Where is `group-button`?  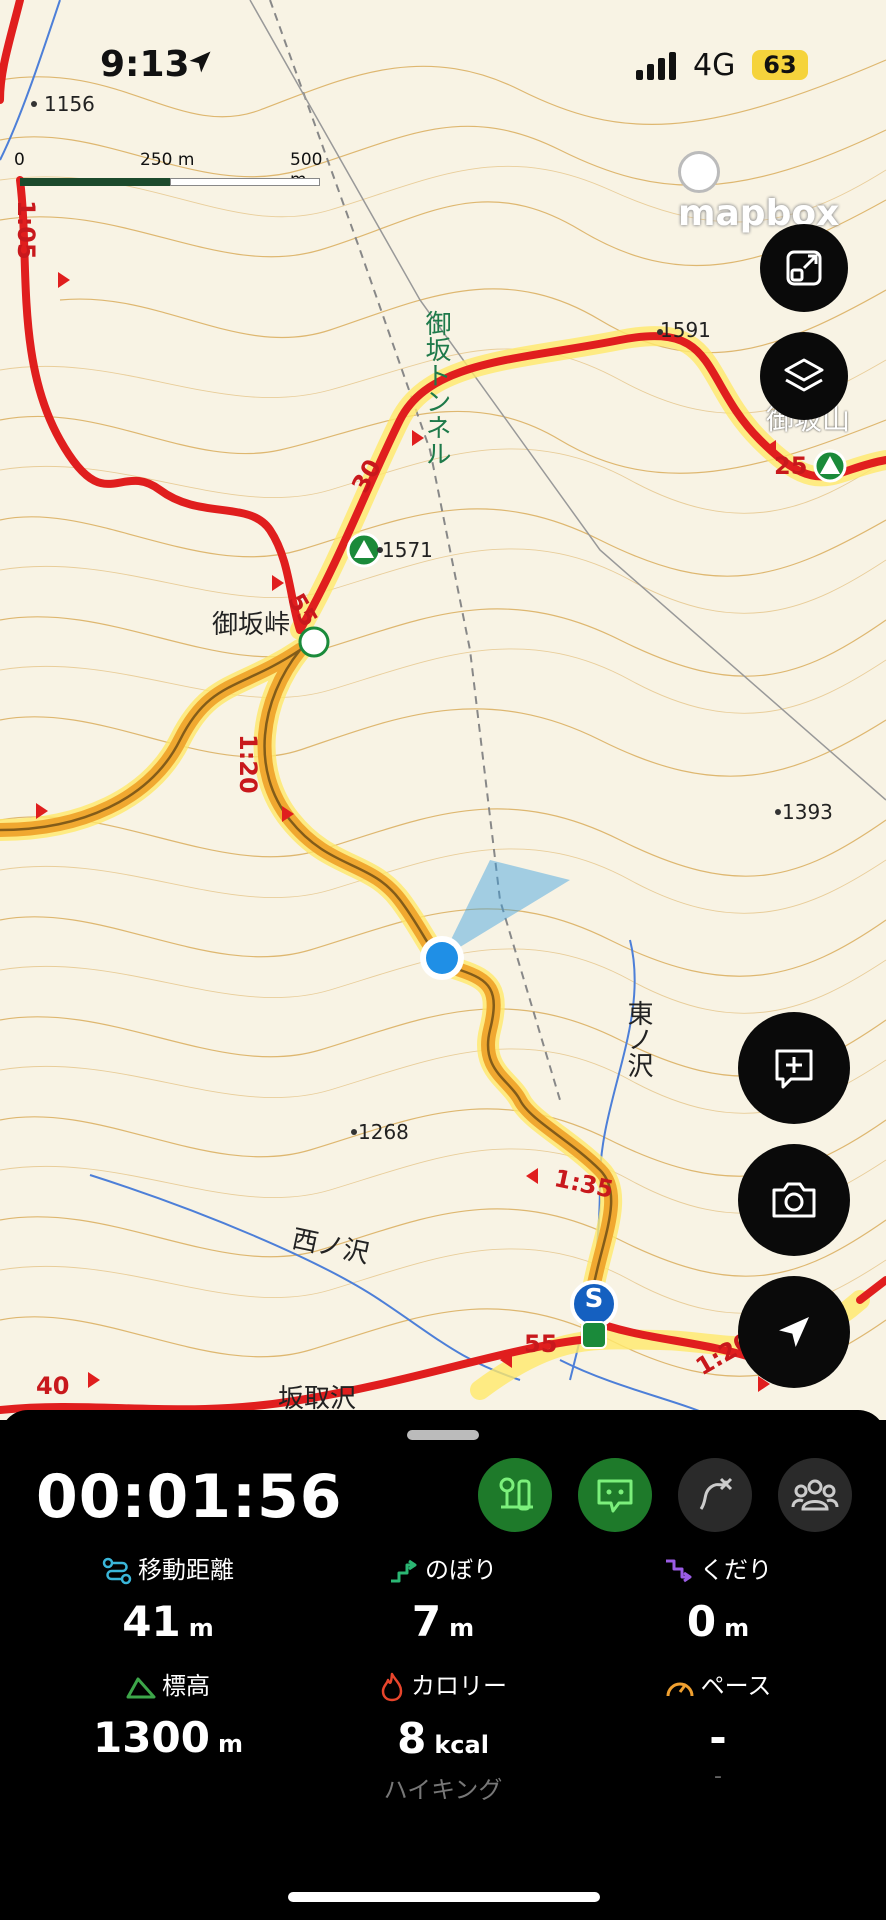
group-button is located at coordinates (815, 1495).